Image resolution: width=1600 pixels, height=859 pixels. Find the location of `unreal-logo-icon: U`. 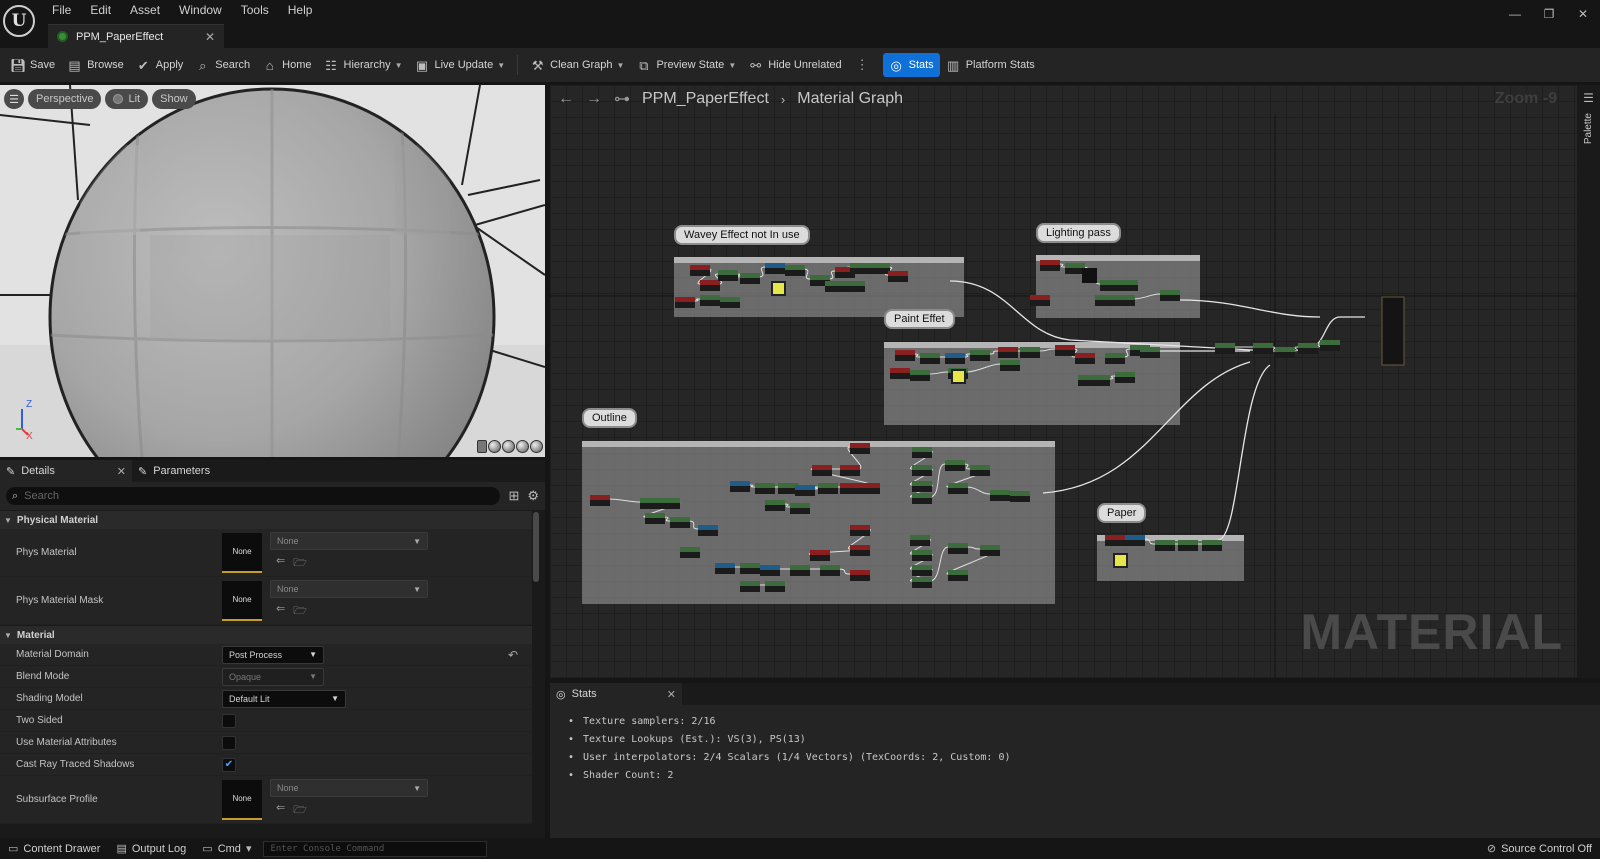

unreal-logo-icon: U is located at coordinates (19, 21).